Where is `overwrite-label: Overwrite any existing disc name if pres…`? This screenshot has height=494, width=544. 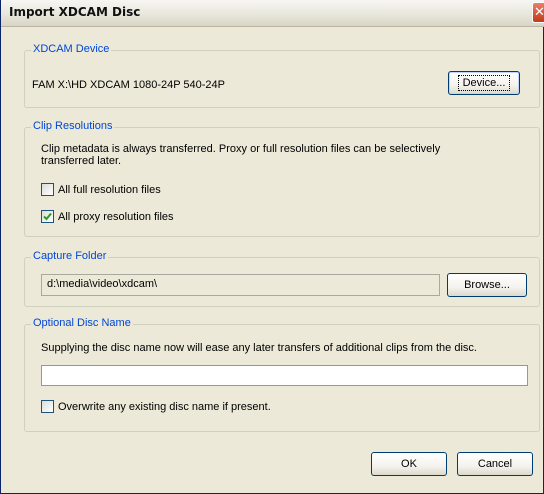
overwrite-label: Overwrite any existing disc name if pres… is located at coordinates (164, 407).